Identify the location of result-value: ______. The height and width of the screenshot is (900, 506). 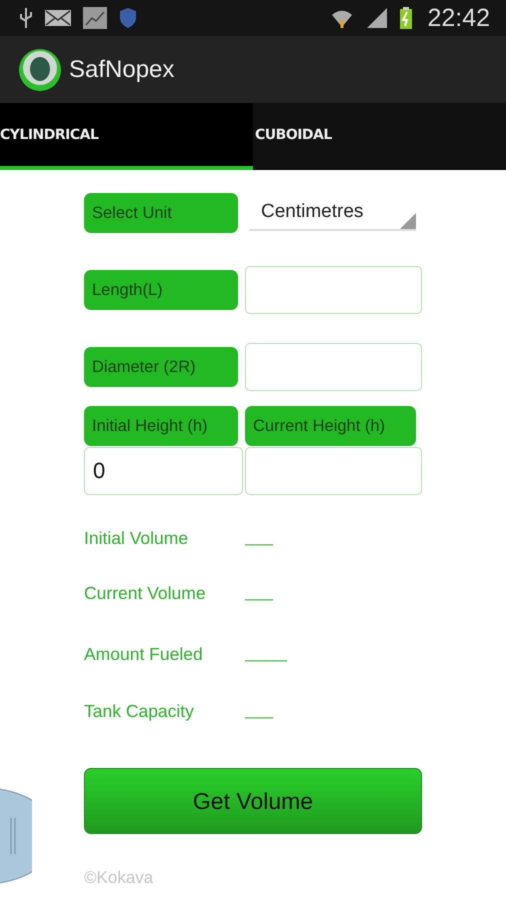
(266, 654).